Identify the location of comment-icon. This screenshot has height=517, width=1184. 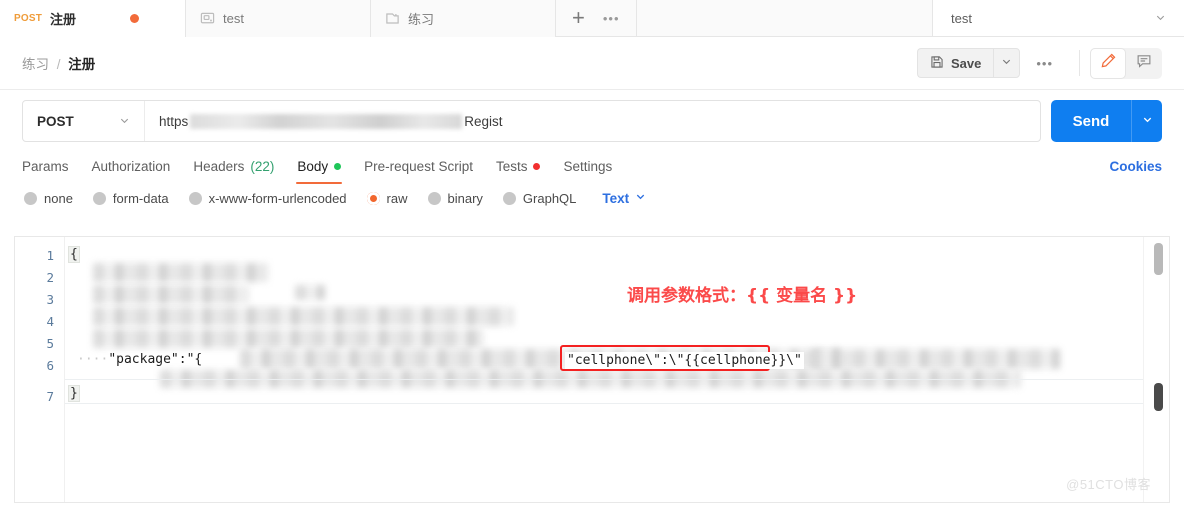
(1144, 63).